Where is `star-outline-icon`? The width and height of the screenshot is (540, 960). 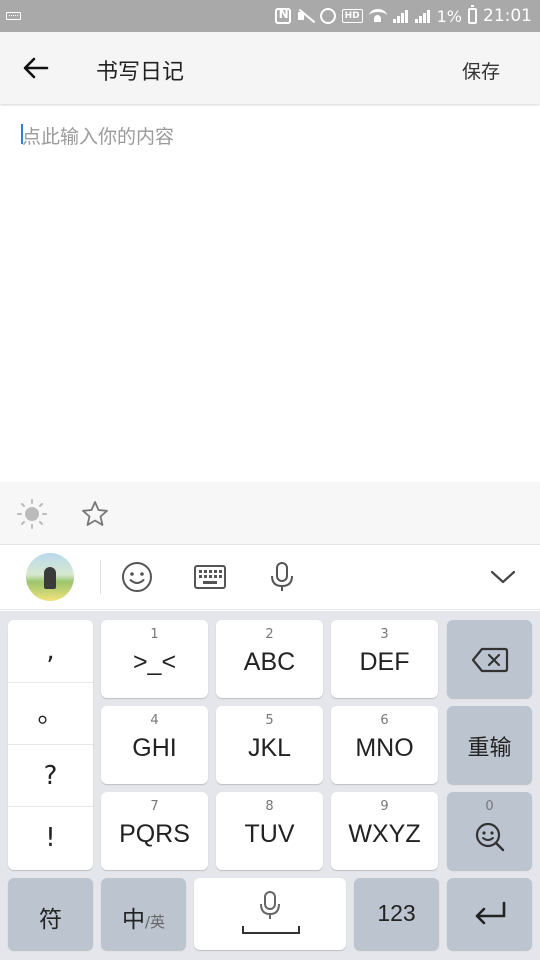
star-outline-icon is located at coordinates (95, 514).